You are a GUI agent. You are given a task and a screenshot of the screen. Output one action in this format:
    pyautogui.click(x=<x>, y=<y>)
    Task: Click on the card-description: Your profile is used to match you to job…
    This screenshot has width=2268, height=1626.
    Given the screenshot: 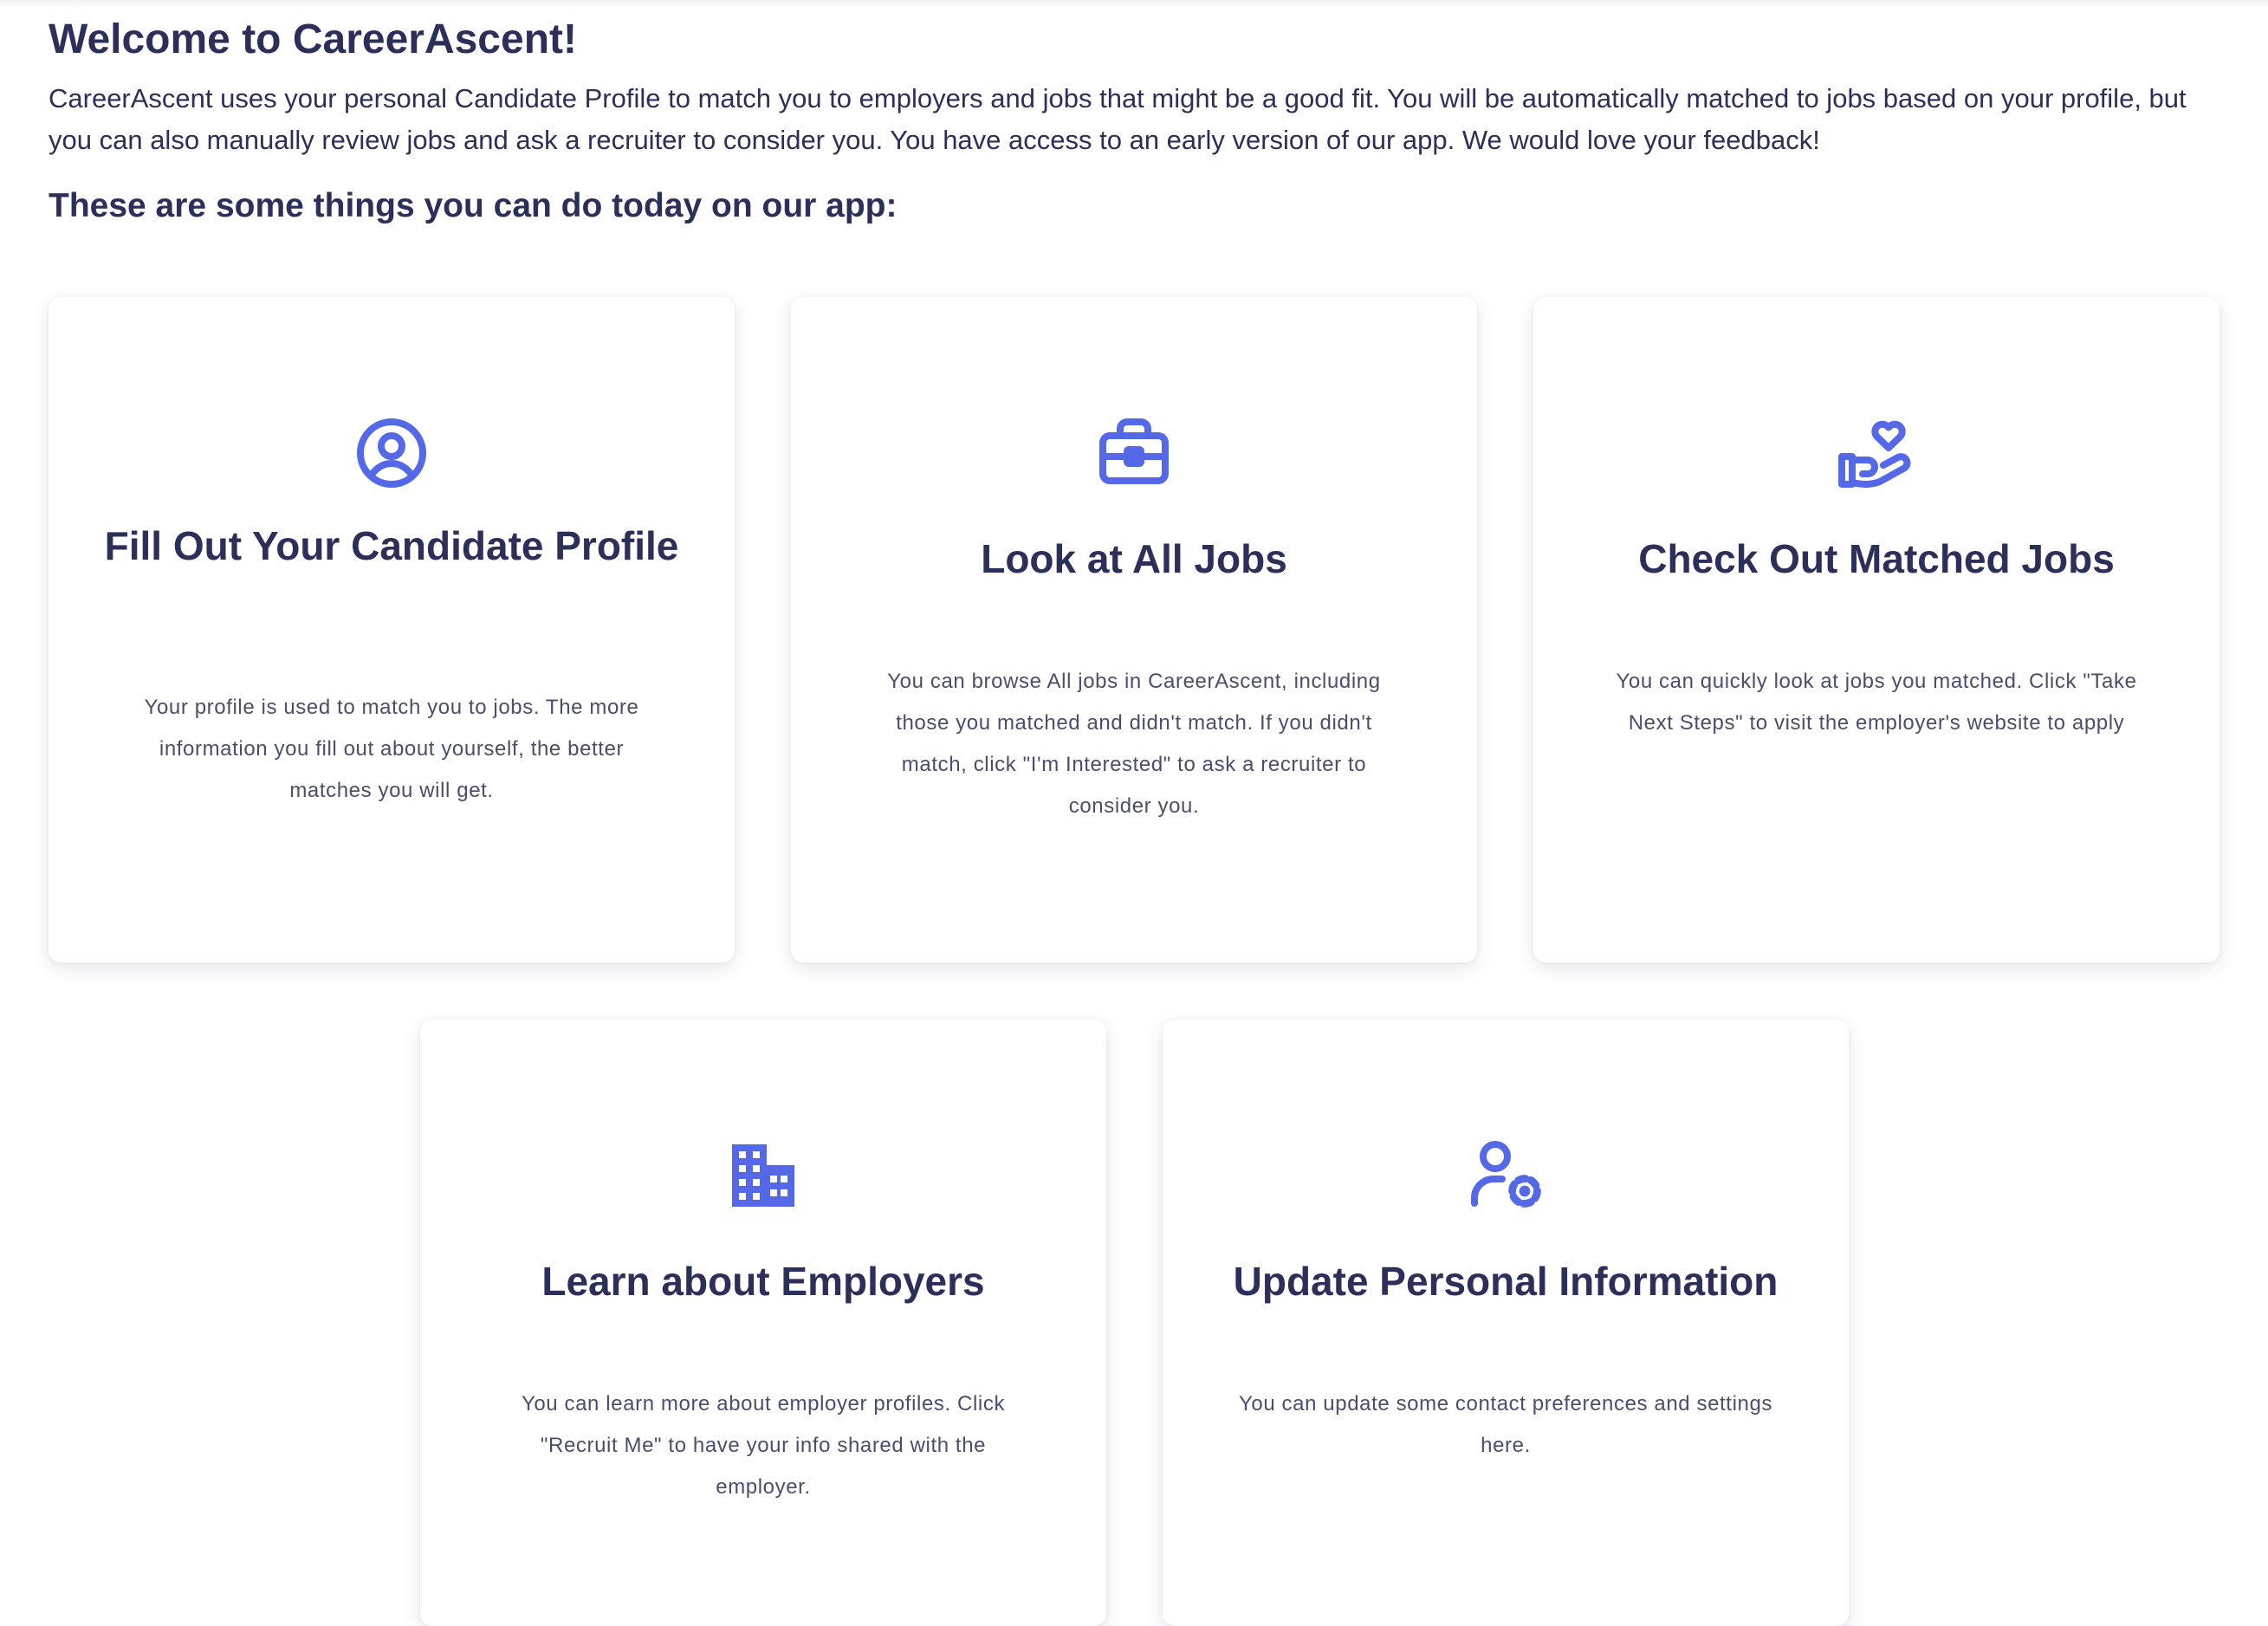 What is the action you would take?
    pyautogui.click(x=391, y=749)
    